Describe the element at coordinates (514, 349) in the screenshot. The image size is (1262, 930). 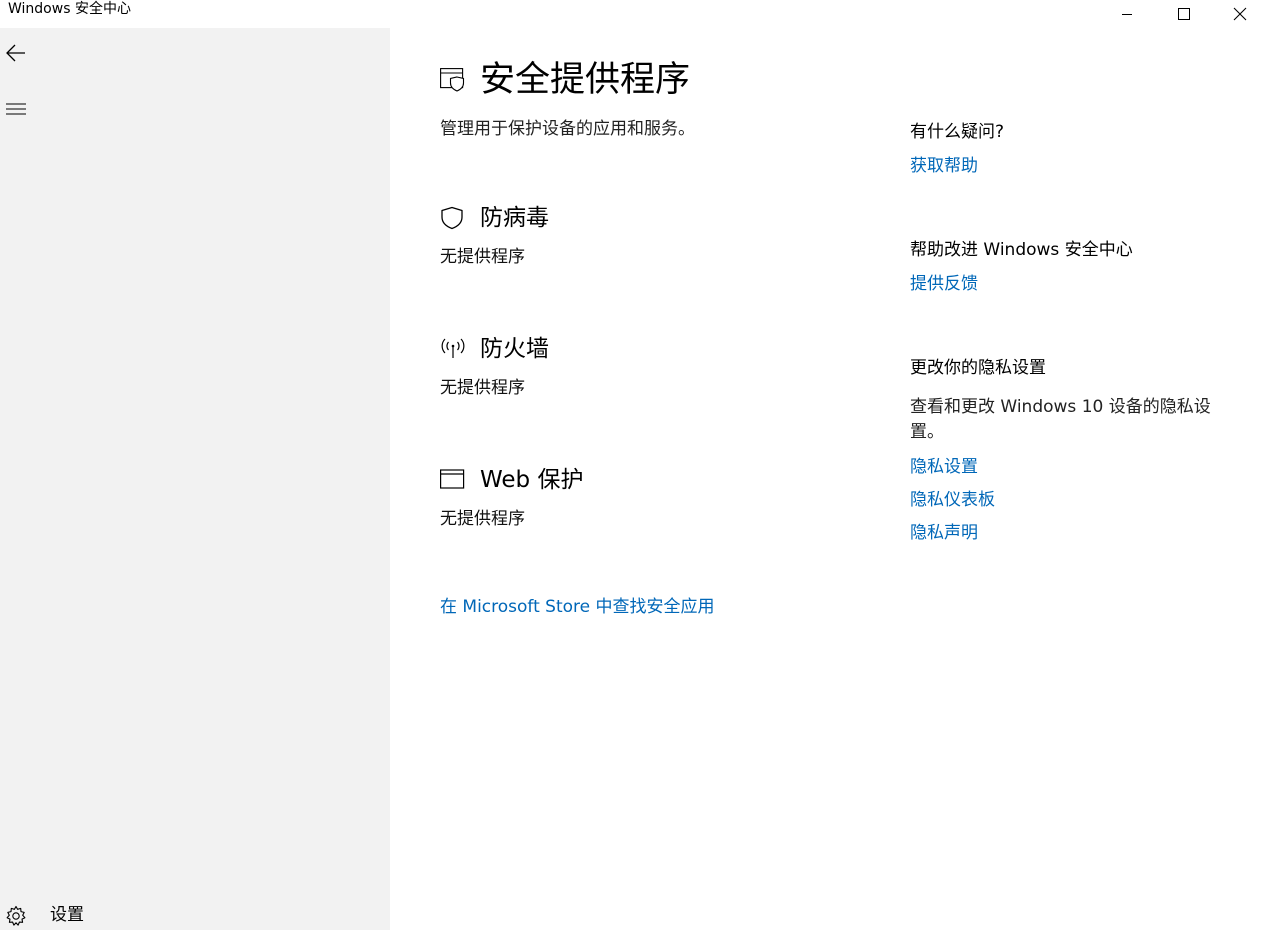
I see `firewall-title: 防火墙` at that location.